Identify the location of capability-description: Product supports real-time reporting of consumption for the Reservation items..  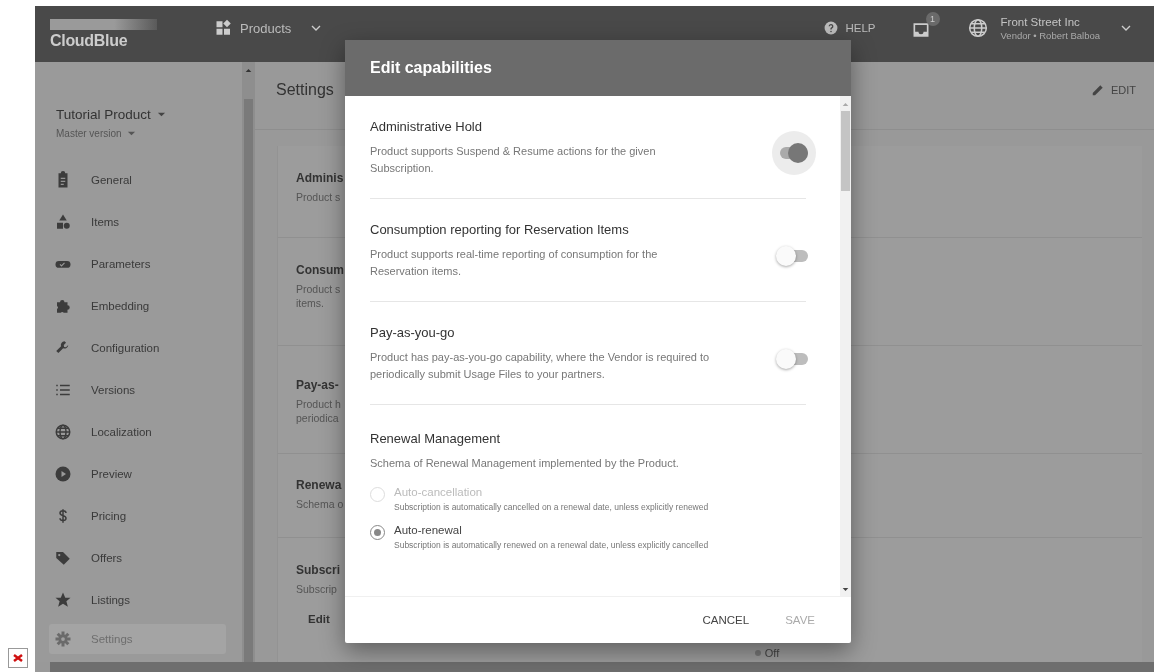
(514, 263).